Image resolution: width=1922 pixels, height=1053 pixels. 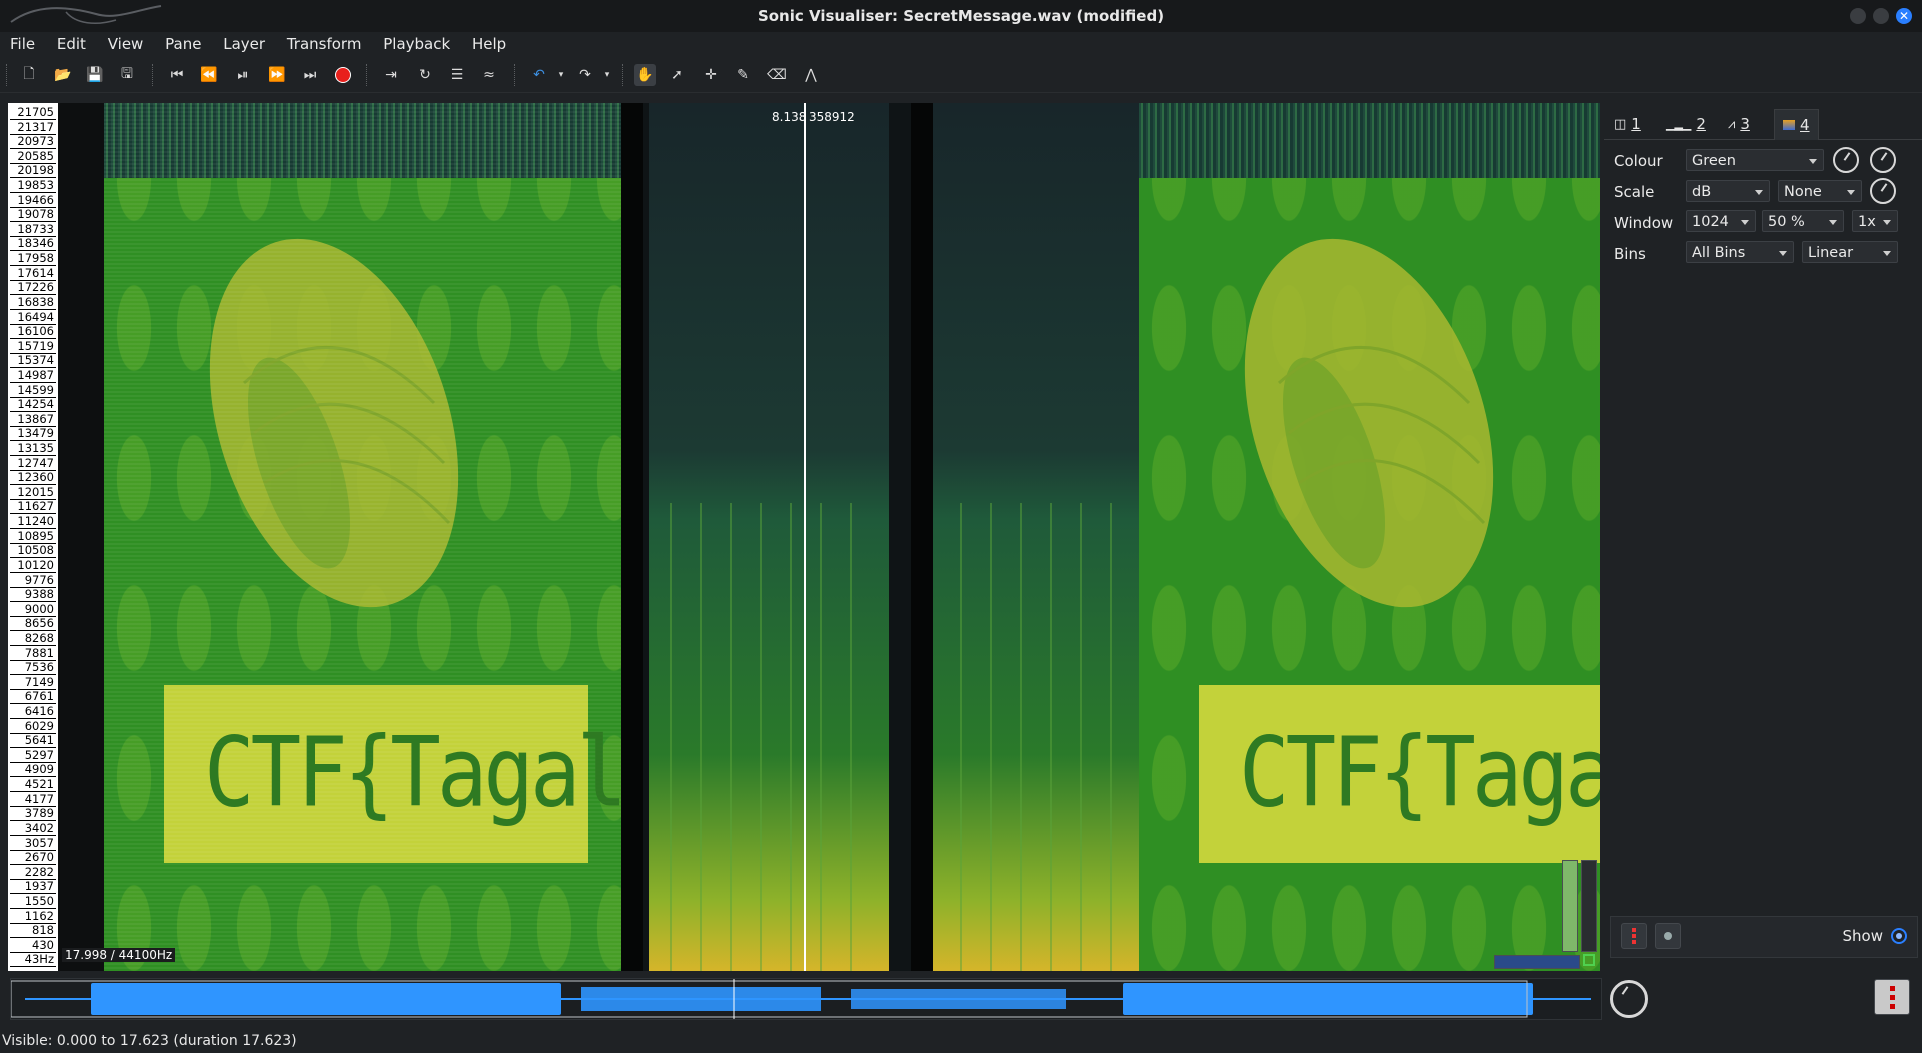 What do you see at coordinates (487, 42) in the screenshot?
I see `menu-help: Help` at bounding box center [487, 42].